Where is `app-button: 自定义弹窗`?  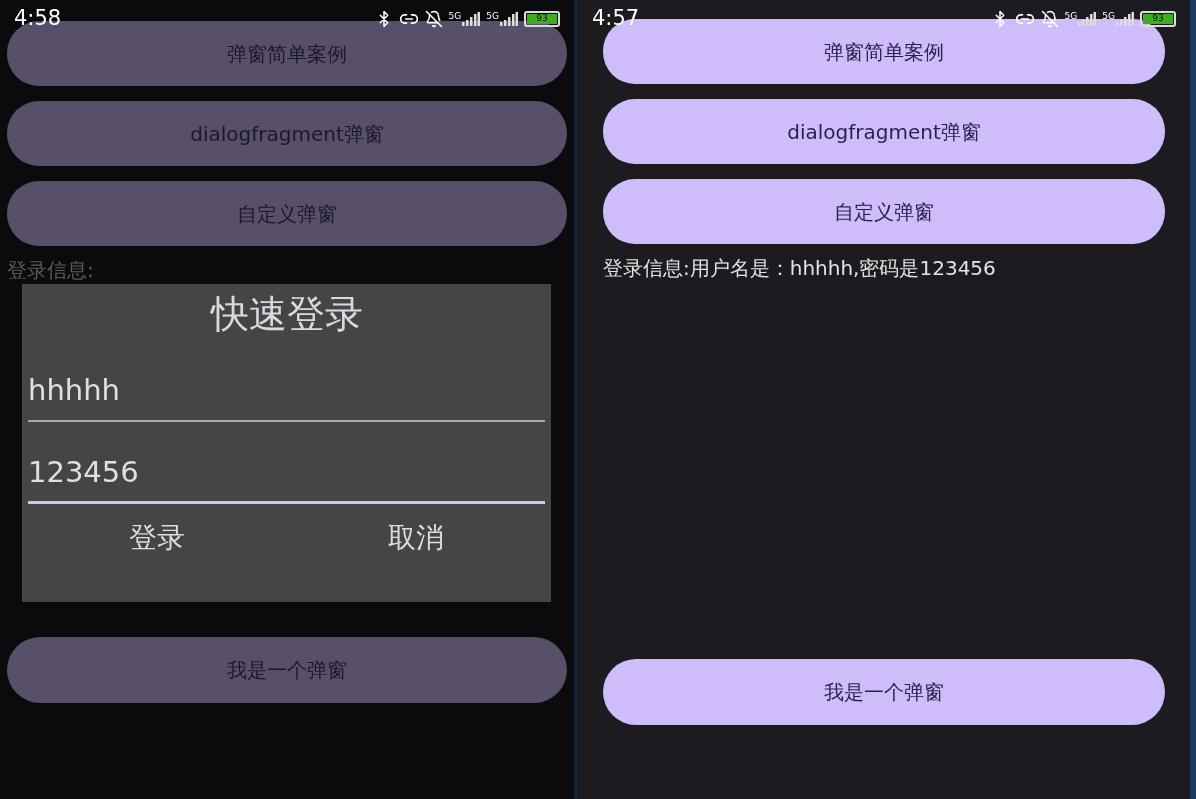
app-button: 自定义弹窗 is located at coordinates (884, 211).